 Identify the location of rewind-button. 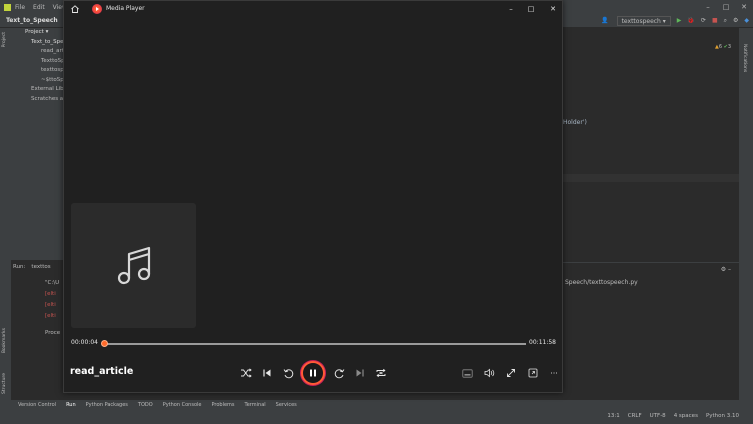
(288, 373).